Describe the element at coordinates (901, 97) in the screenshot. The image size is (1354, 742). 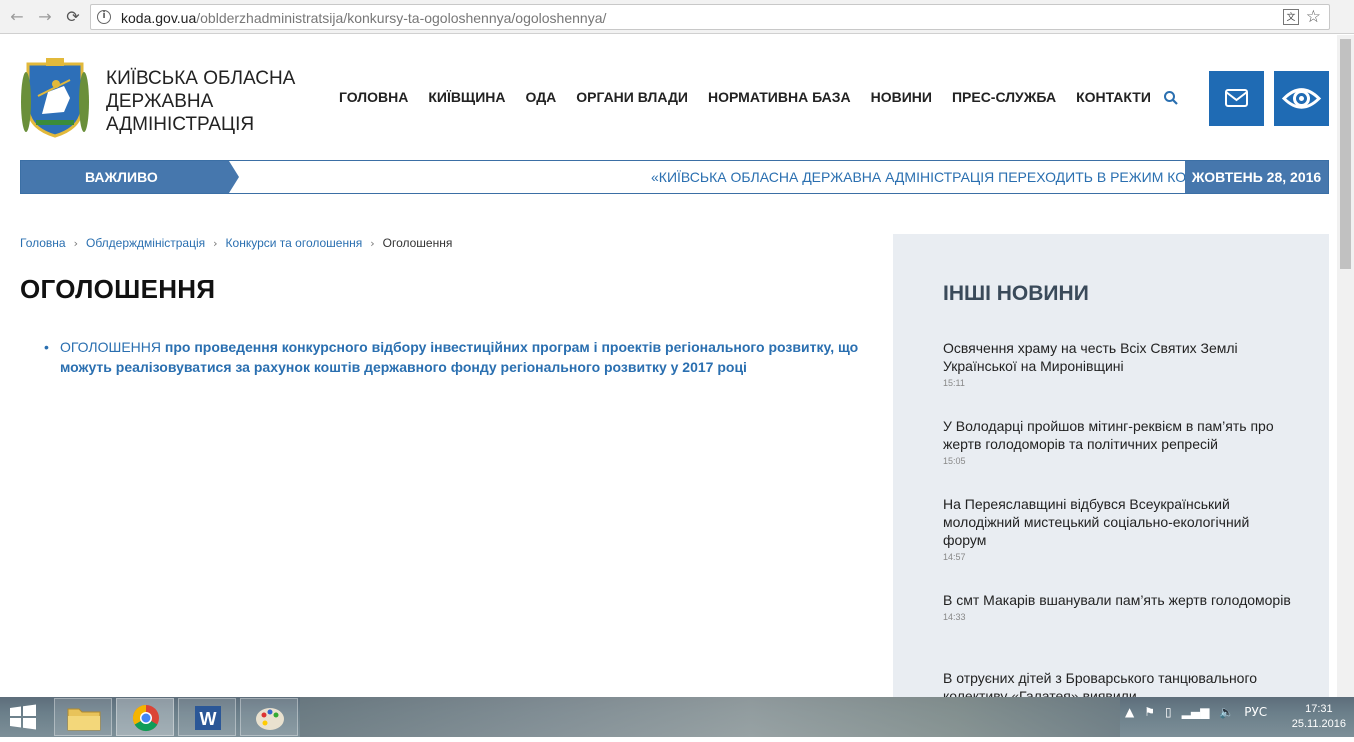
I see `nav-item-news: НОВИНИ` at that location.